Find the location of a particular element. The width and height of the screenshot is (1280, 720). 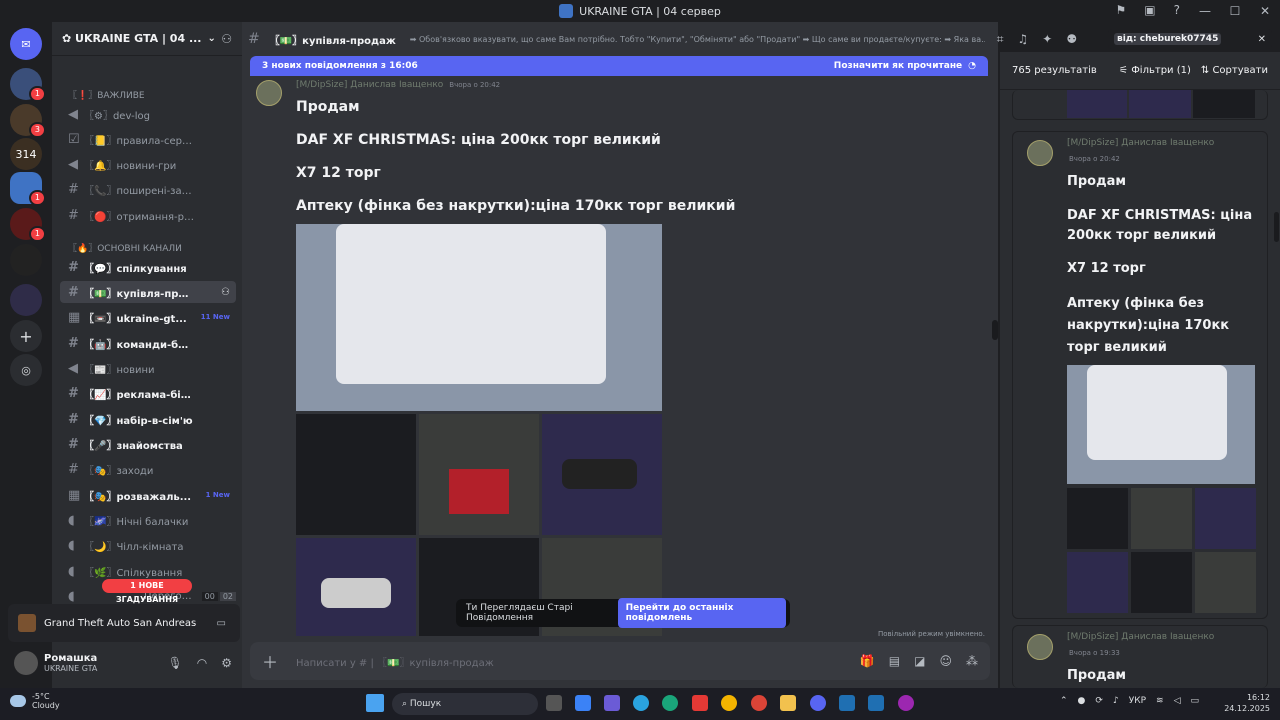

attach-plus-icon: ＋ is located at coordinates (270, 661).